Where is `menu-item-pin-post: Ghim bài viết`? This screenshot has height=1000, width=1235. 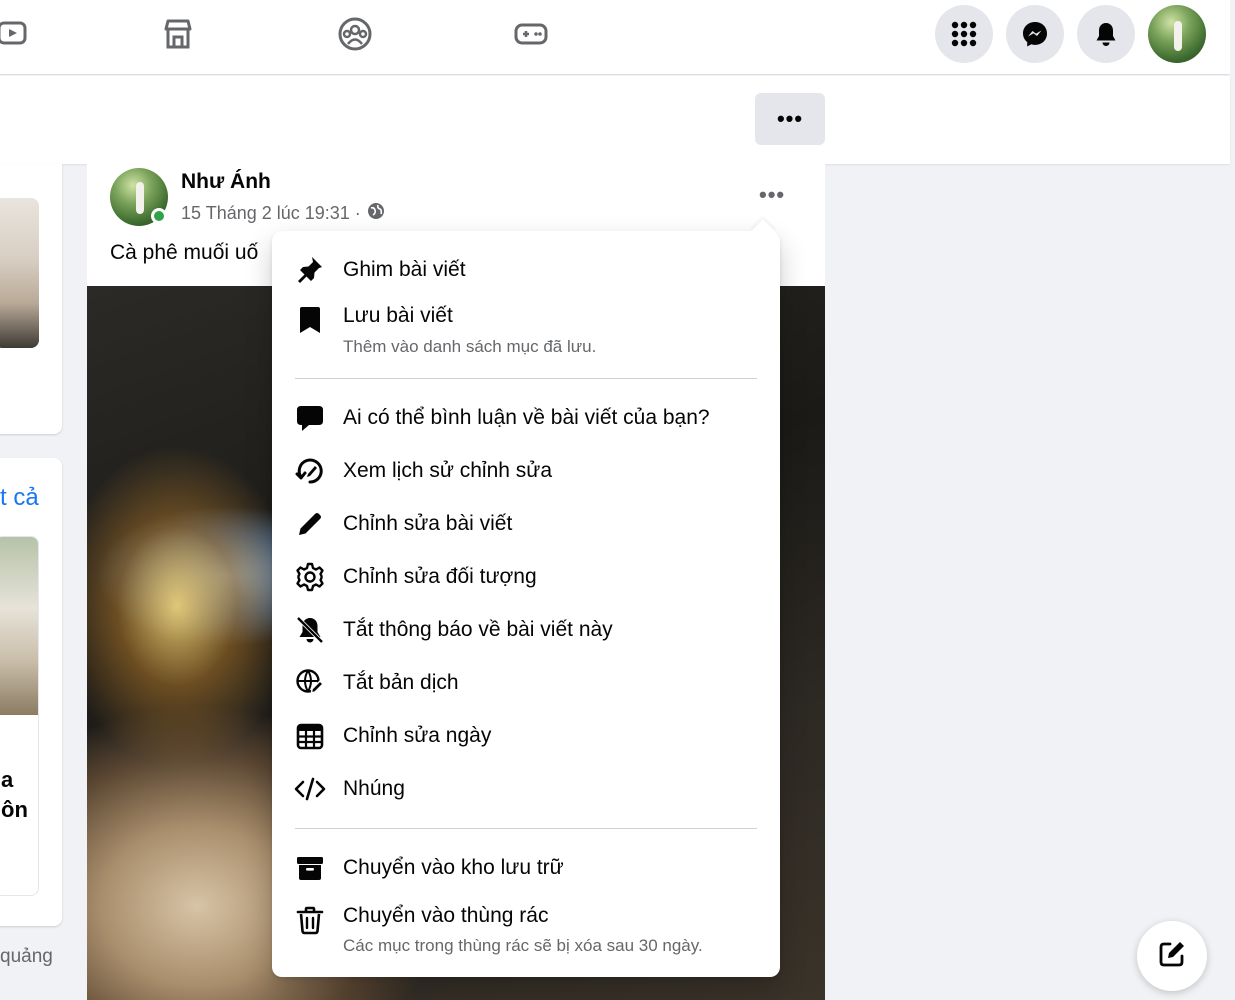 menu-item-pin-post: Ghim bài viết is located at coordinates (526, 273).